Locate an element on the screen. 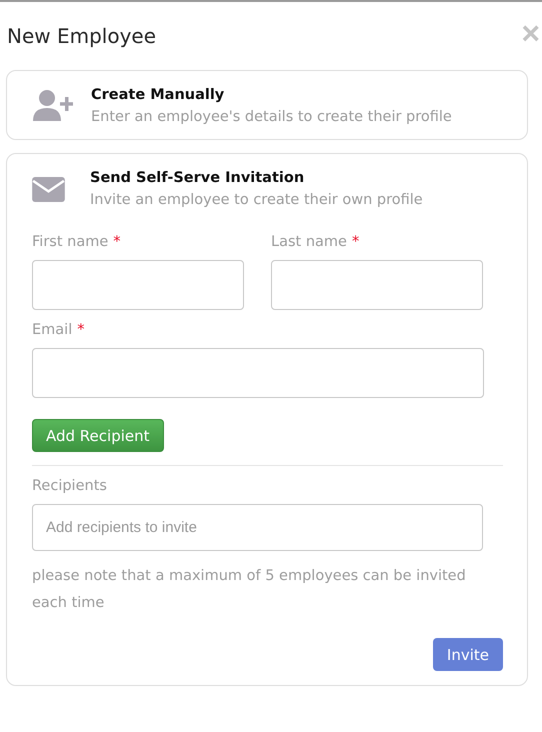 Image resolution: width=542 pixels, height=732 pixels. field-label: First name is located at coordinates (70, 242).